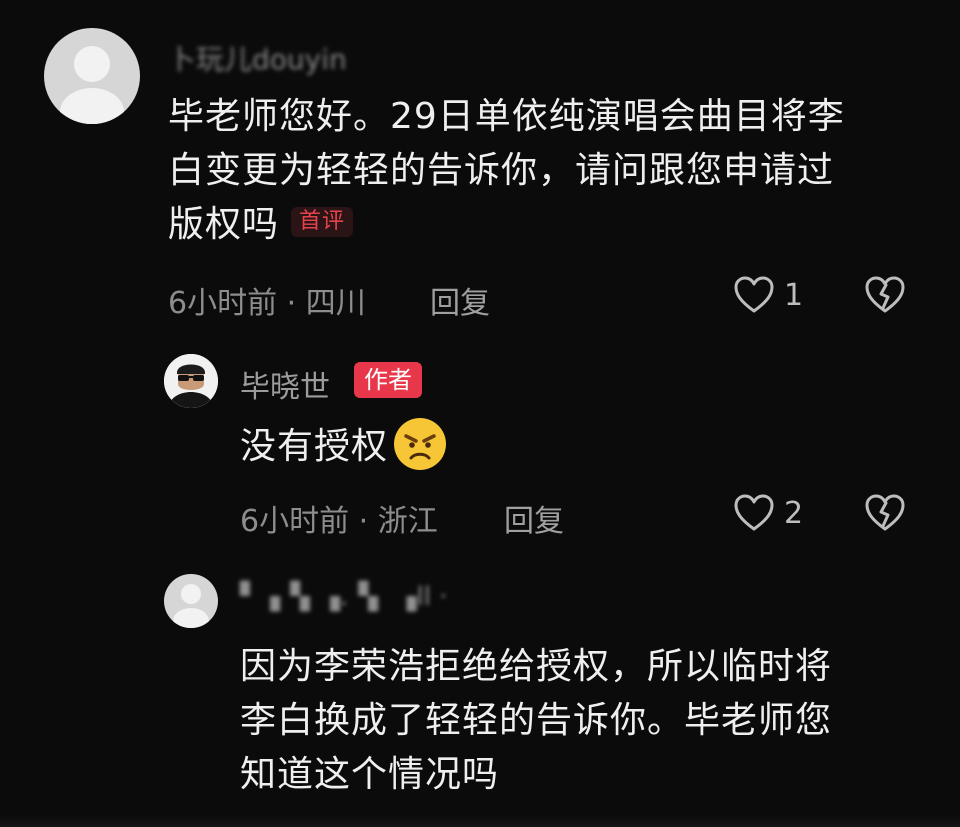 This screenshot has height=827, width=960. Describe the element at coordinates (388, 380) in the screenshot. I see `author-badge: 作者` at that location.